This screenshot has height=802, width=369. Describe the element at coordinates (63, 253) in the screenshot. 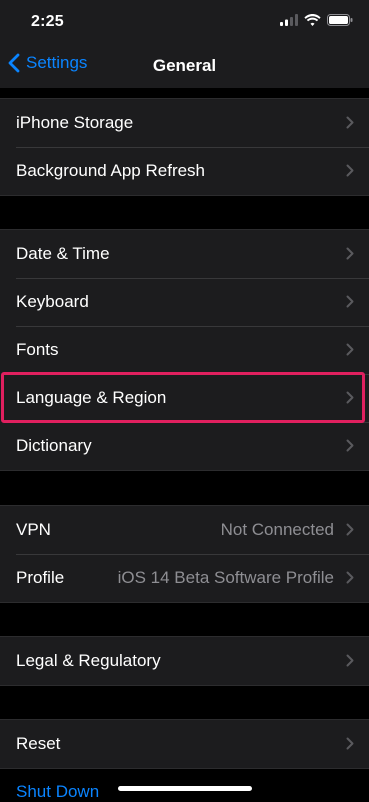

I see `row-label: Date & Time` at that location.